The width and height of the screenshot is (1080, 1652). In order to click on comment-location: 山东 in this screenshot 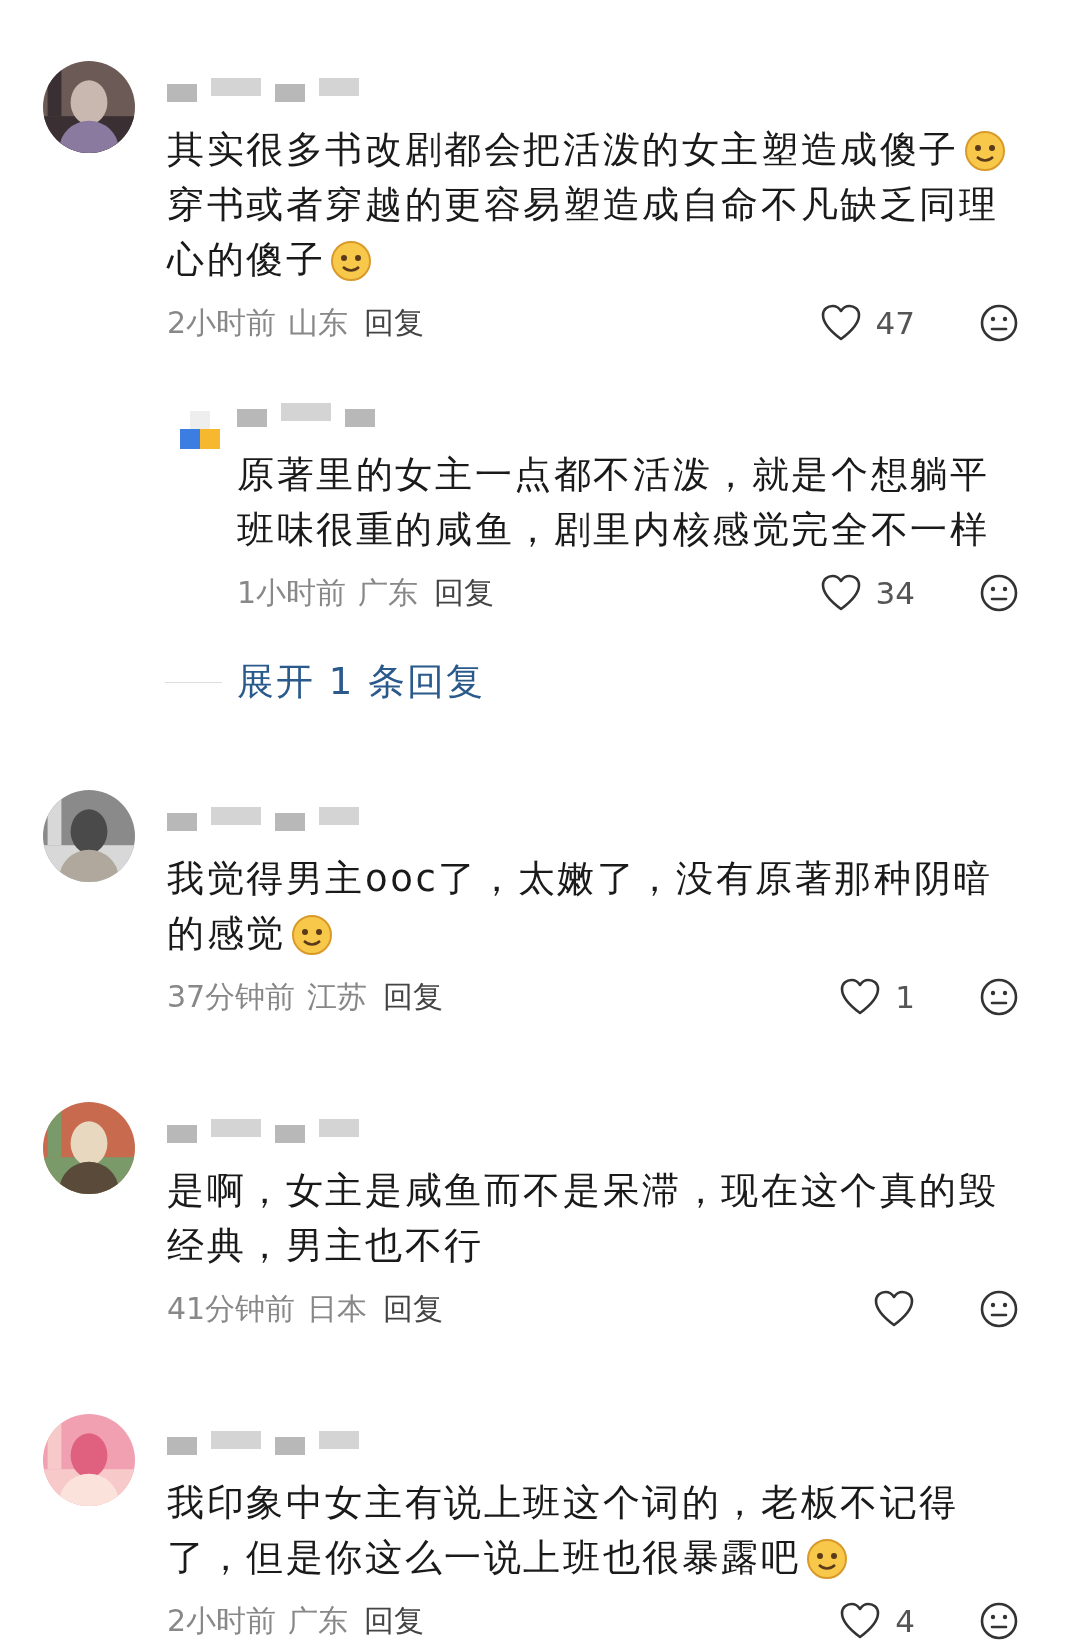, I will do `click(318, 322)`.